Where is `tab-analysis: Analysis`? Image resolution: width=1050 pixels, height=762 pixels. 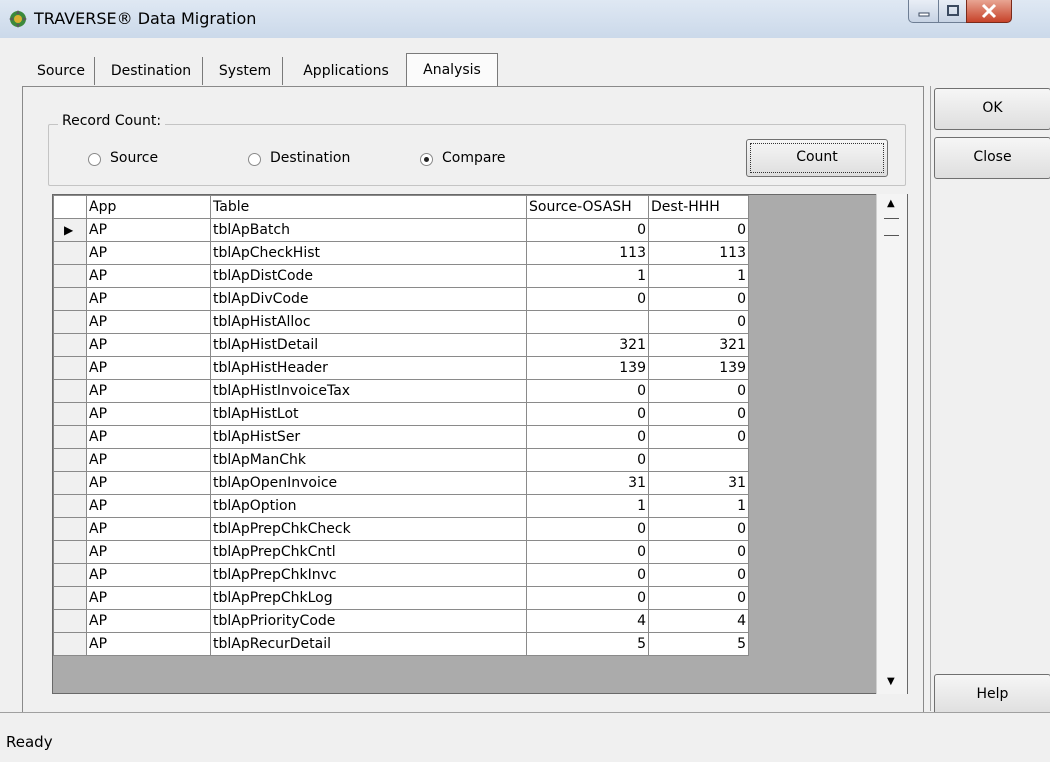 tab-analysis: Analysis is located at coordinates (452, 70).